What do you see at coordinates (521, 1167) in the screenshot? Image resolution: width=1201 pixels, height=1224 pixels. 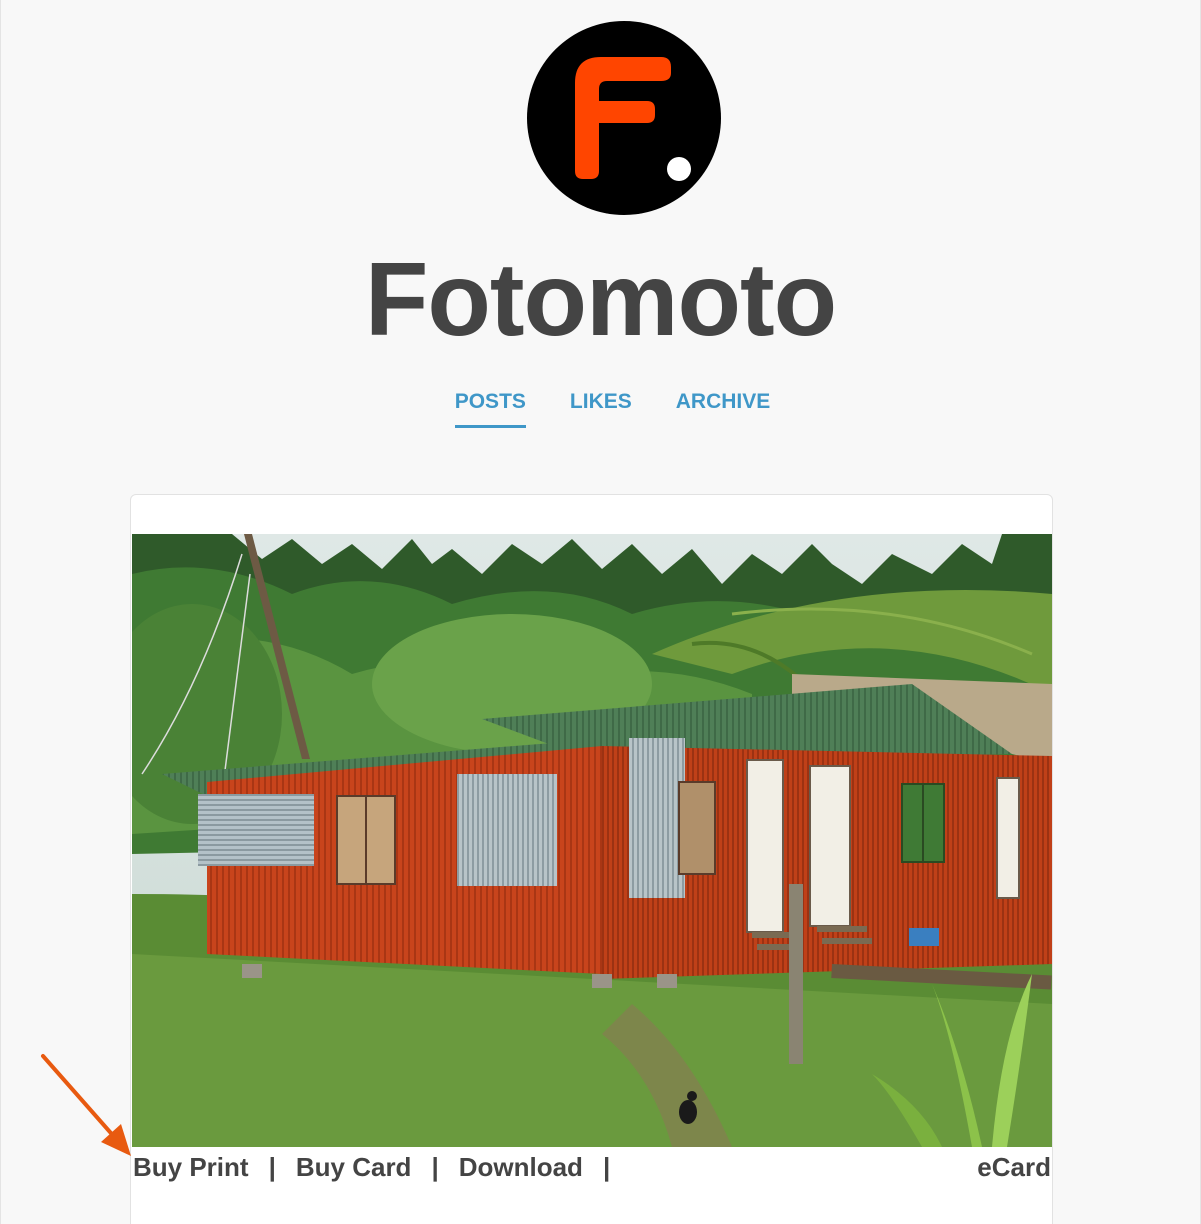 I see `download-link: Download` at bounding box center [521, 1167].